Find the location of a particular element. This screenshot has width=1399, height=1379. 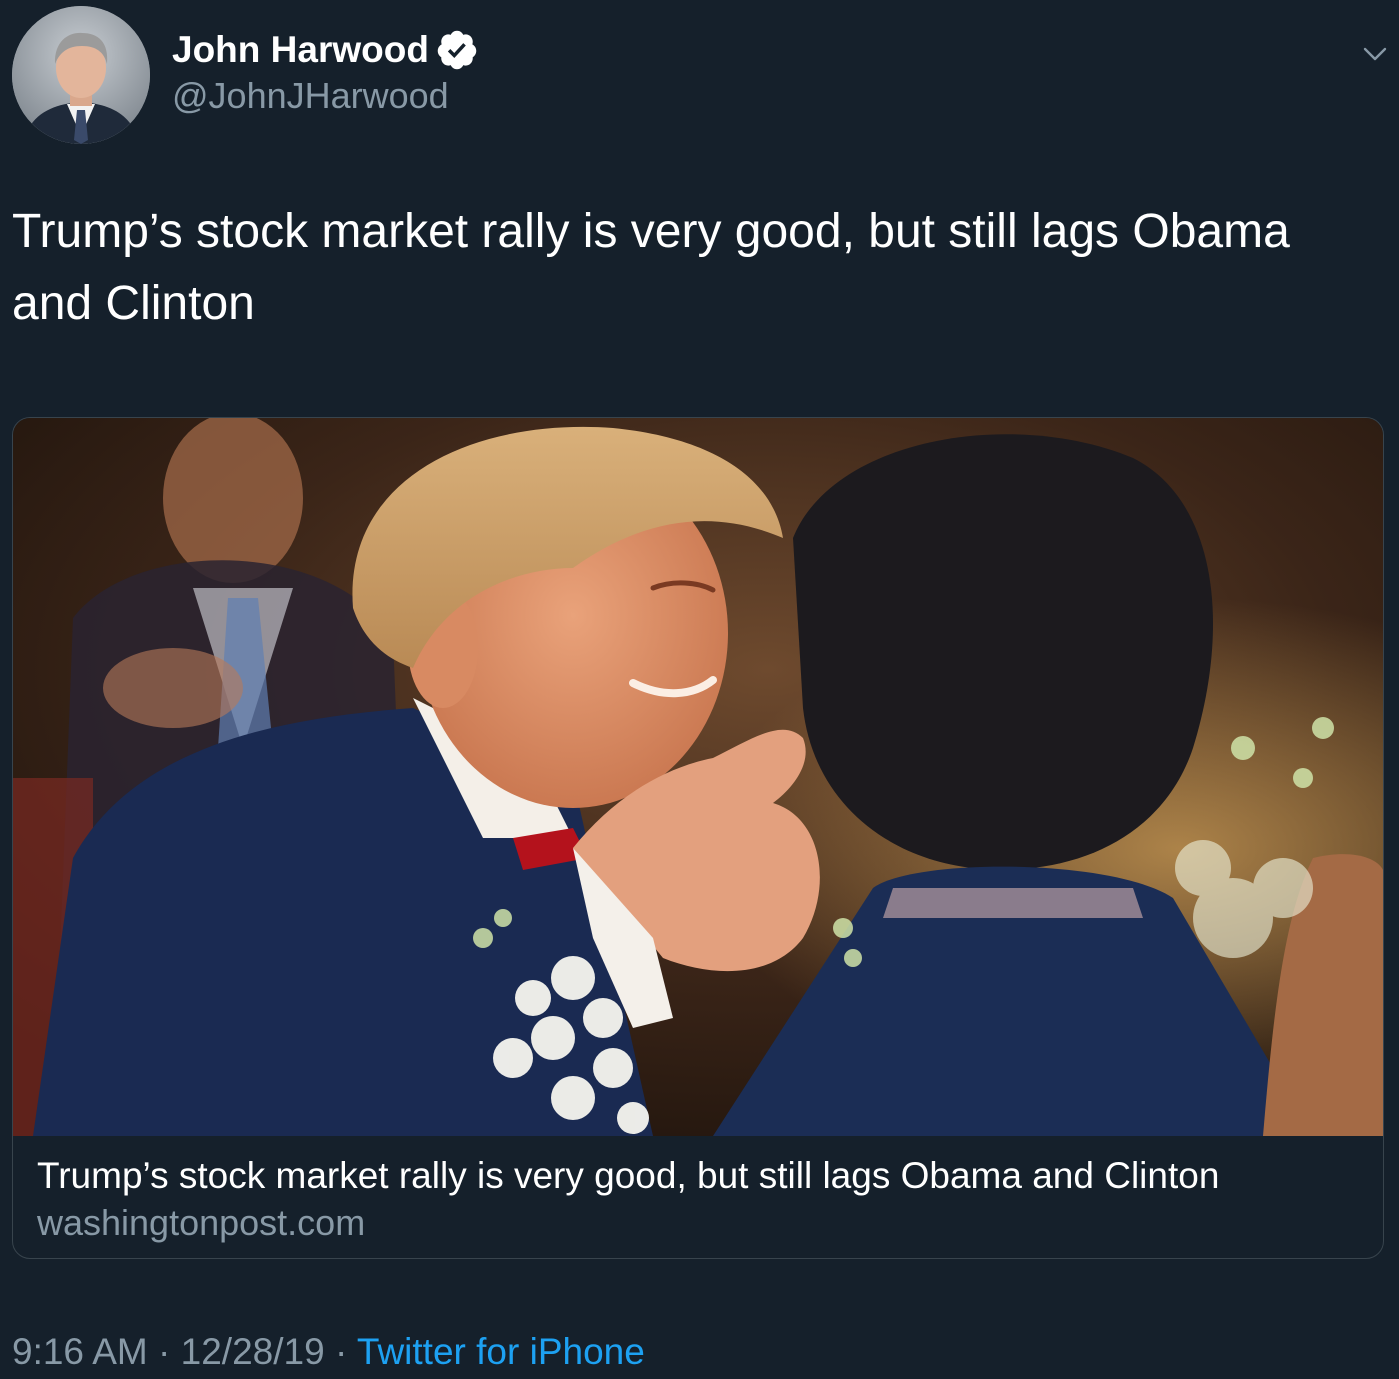

chevron-down-icon is located at coordinates (1375, 54).